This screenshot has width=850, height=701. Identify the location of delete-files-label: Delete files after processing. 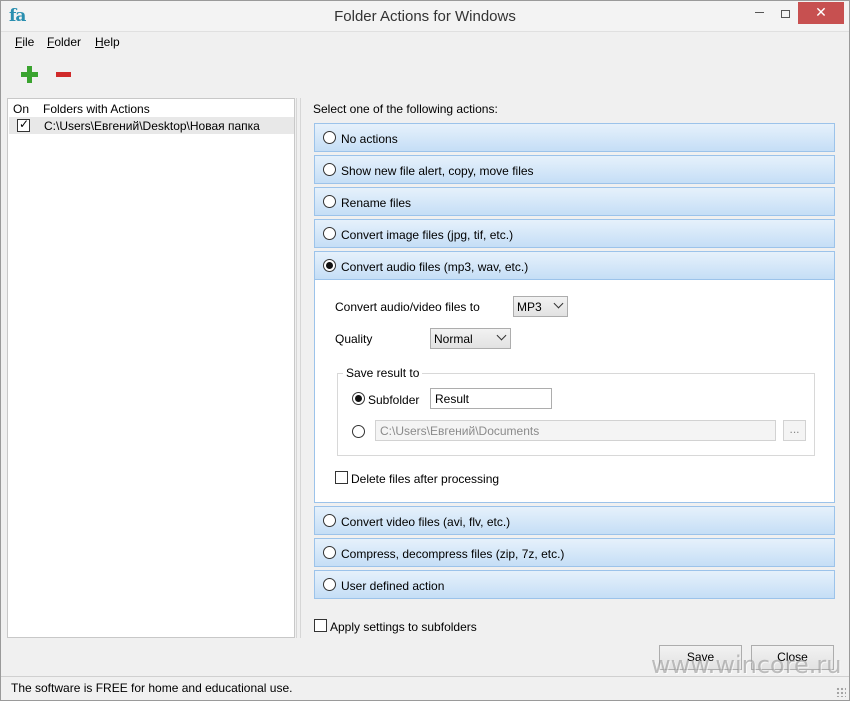
(425, 479).